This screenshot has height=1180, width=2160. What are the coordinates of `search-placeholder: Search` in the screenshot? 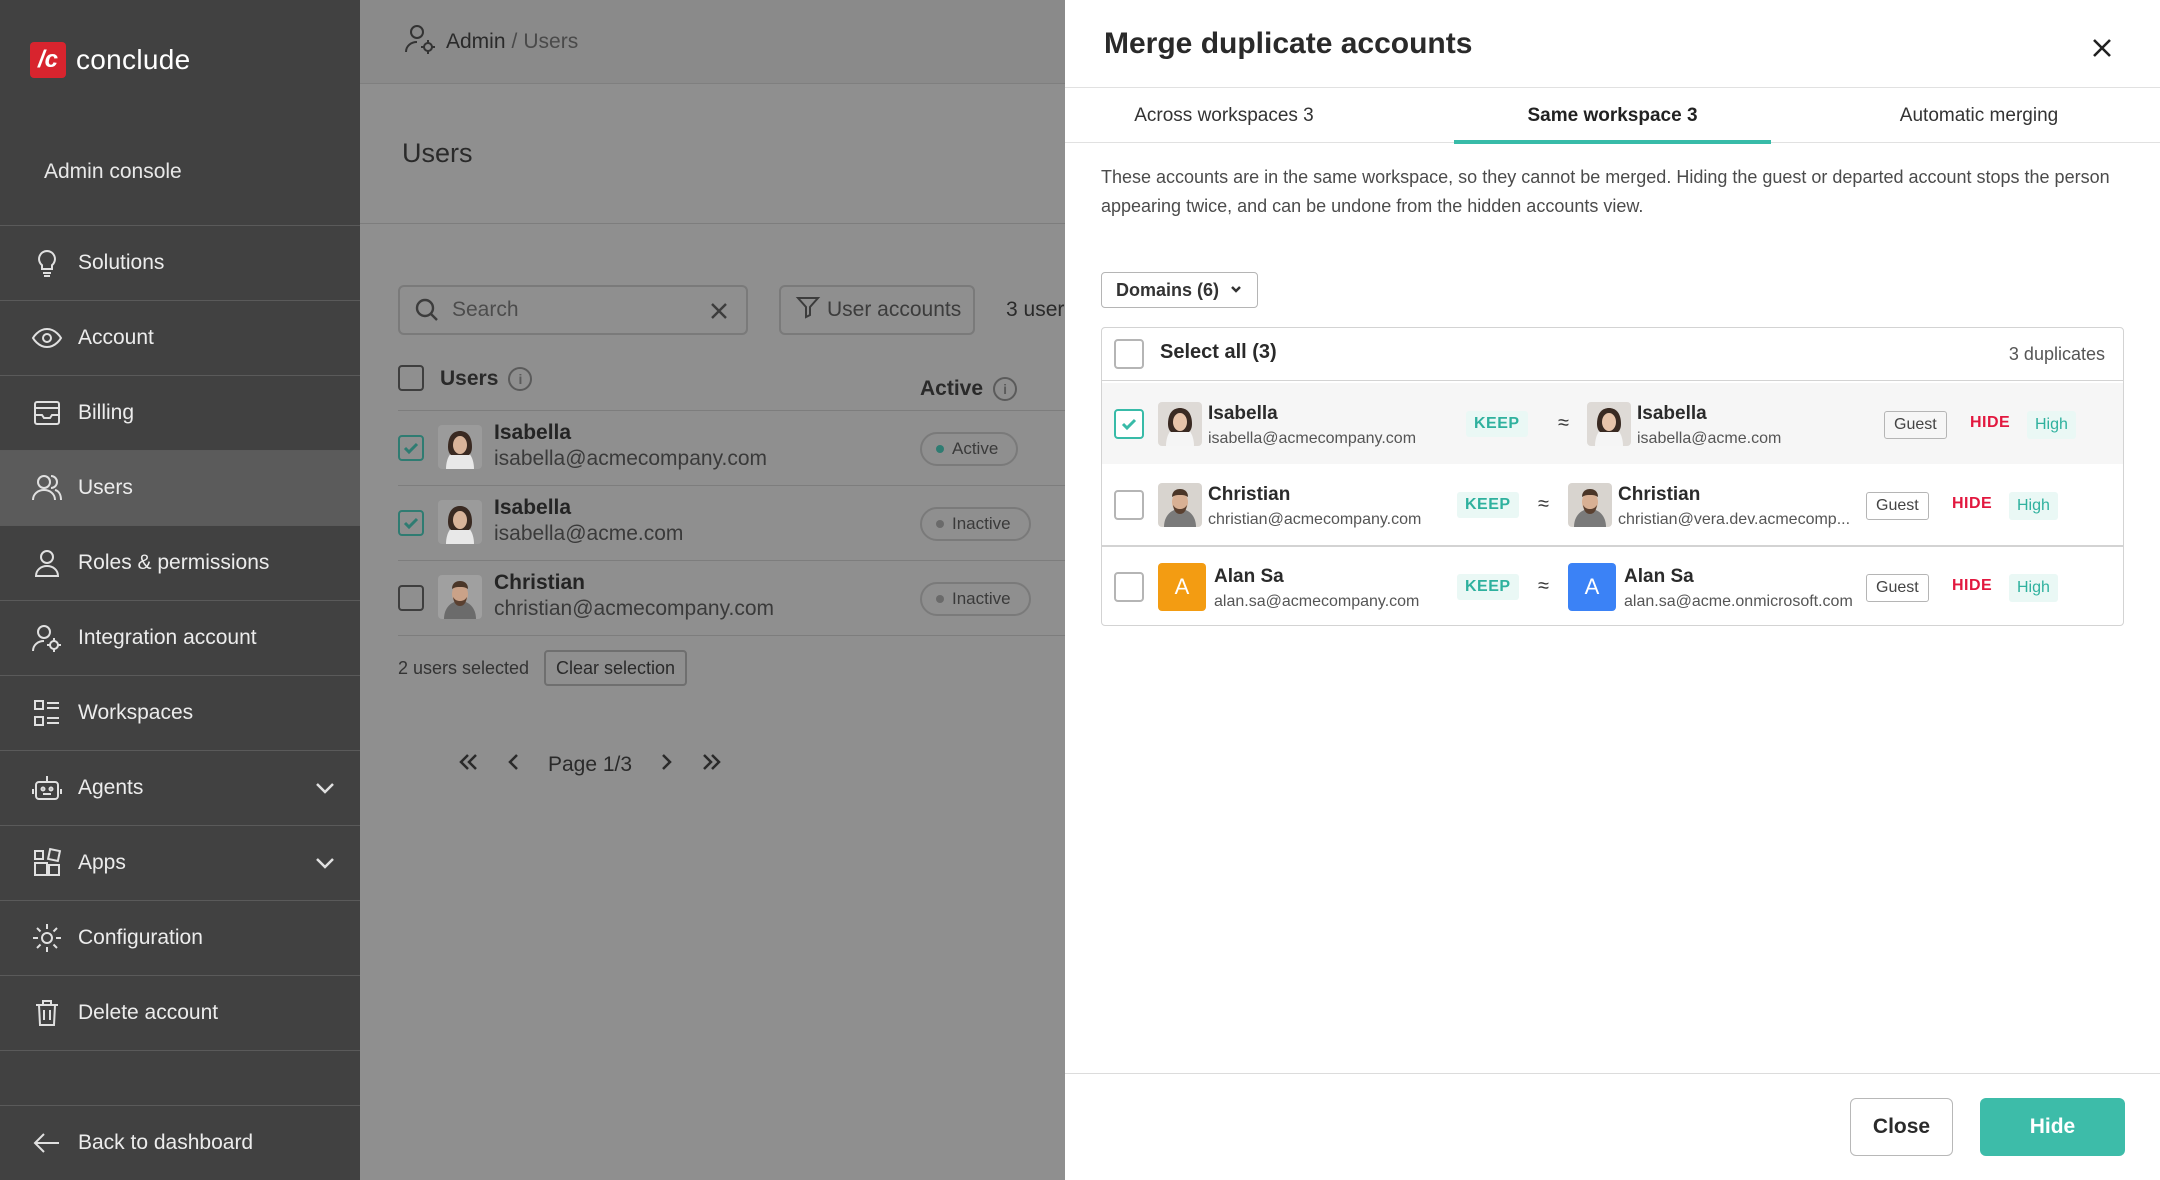 It's located at (485, 309).